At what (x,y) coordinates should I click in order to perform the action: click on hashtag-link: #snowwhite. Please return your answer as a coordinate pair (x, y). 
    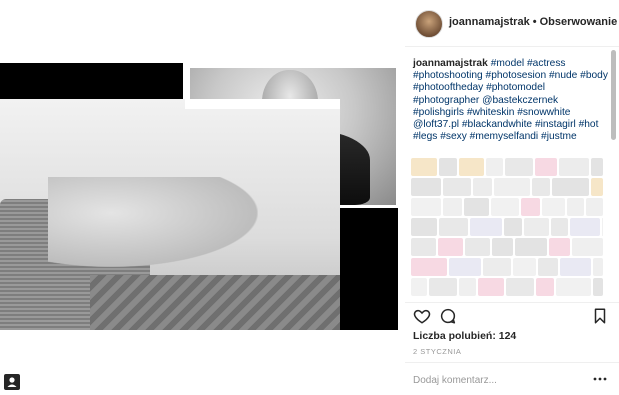
    Looking at the image, I should click on (543, 112).